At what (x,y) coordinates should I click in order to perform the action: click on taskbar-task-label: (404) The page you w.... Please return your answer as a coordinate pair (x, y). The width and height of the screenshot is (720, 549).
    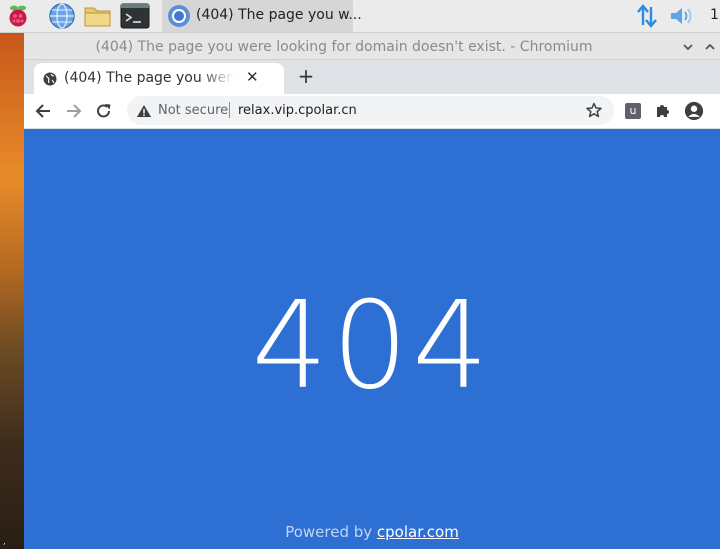
    Looking at the image, I should click on (279, 15).